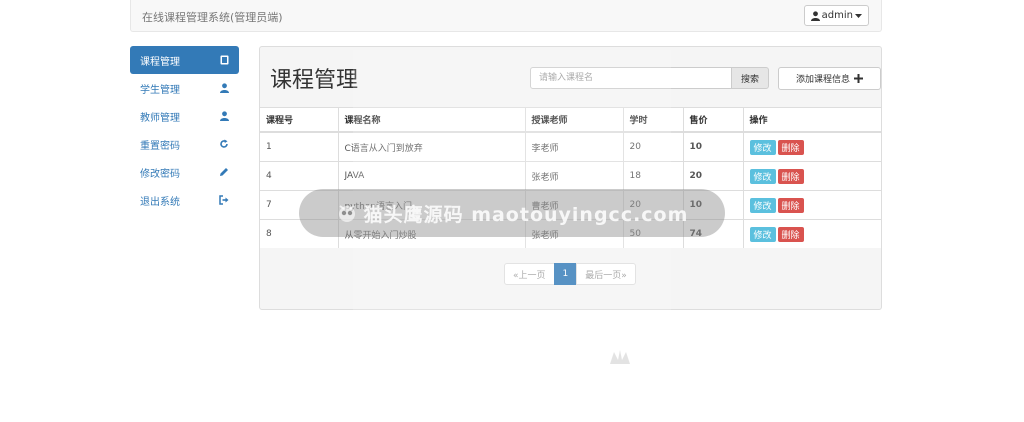 The width and height of the screenshot is (1024, 422). I want to click on user-menu-button: admin, so click(836, 15).